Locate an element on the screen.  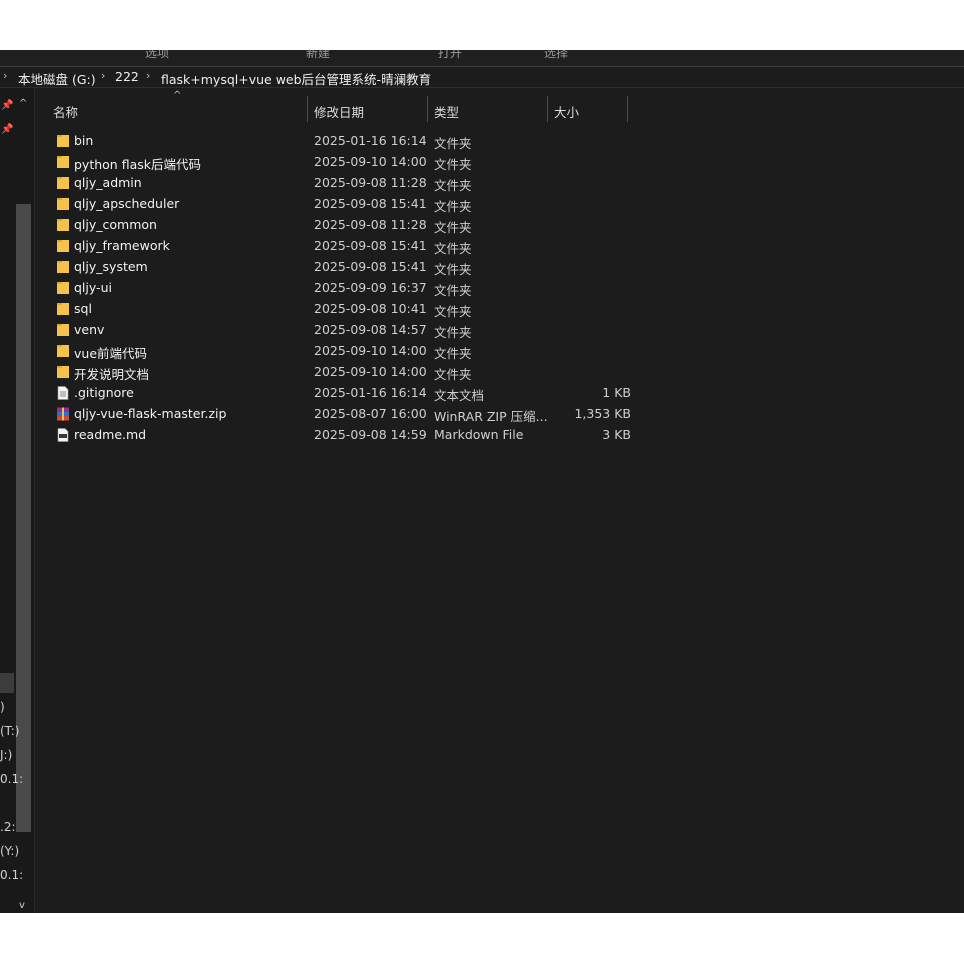
file-row: 开发说明文档 2025-09-10 14:00 文件夹 is located at coordinates (341, 372).